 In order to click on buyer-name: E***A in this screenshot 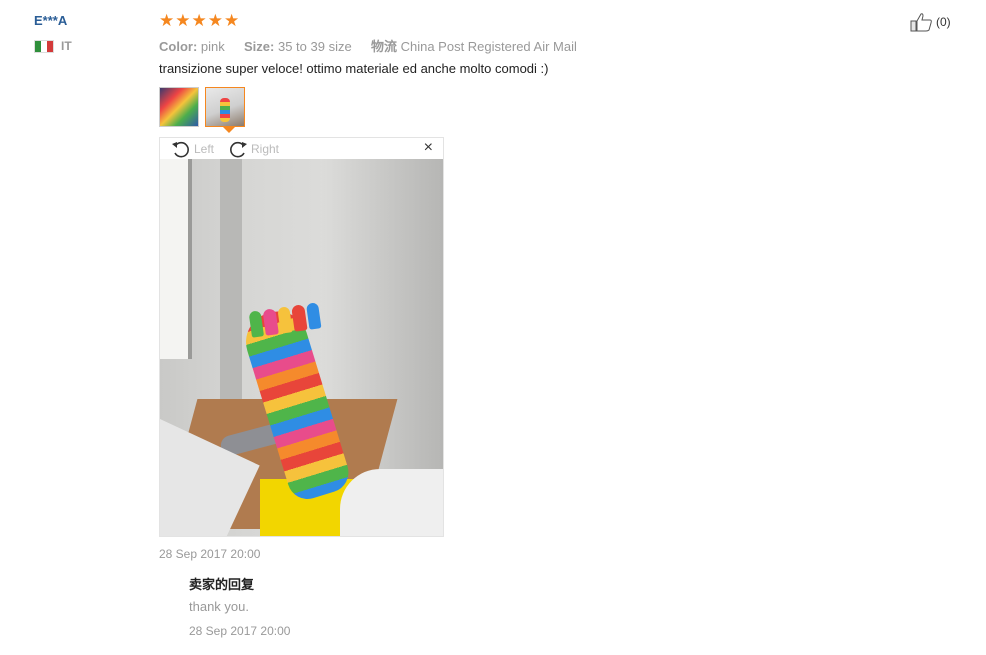, I will do `click(51, 20)`.